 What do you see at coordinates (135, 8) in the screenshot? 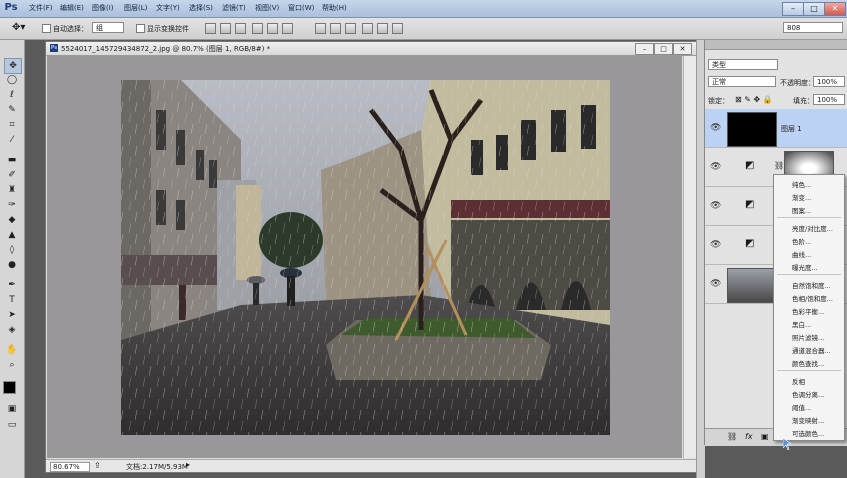
I see `menu-layer: 图层(L)` at bounding box center [135, 8].